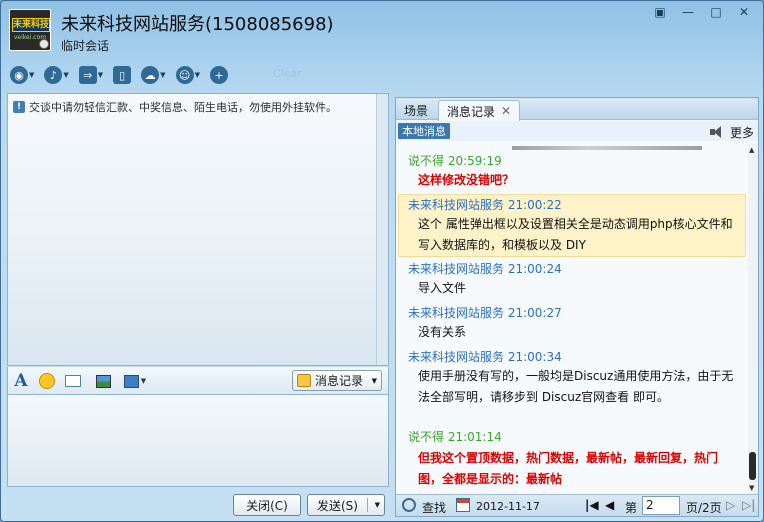 This screenshot has height=522, width=764. What do you see at coordinates (47, 381) in the screenshot?
I see `emoji-icon` at bounding box center [47, 381].